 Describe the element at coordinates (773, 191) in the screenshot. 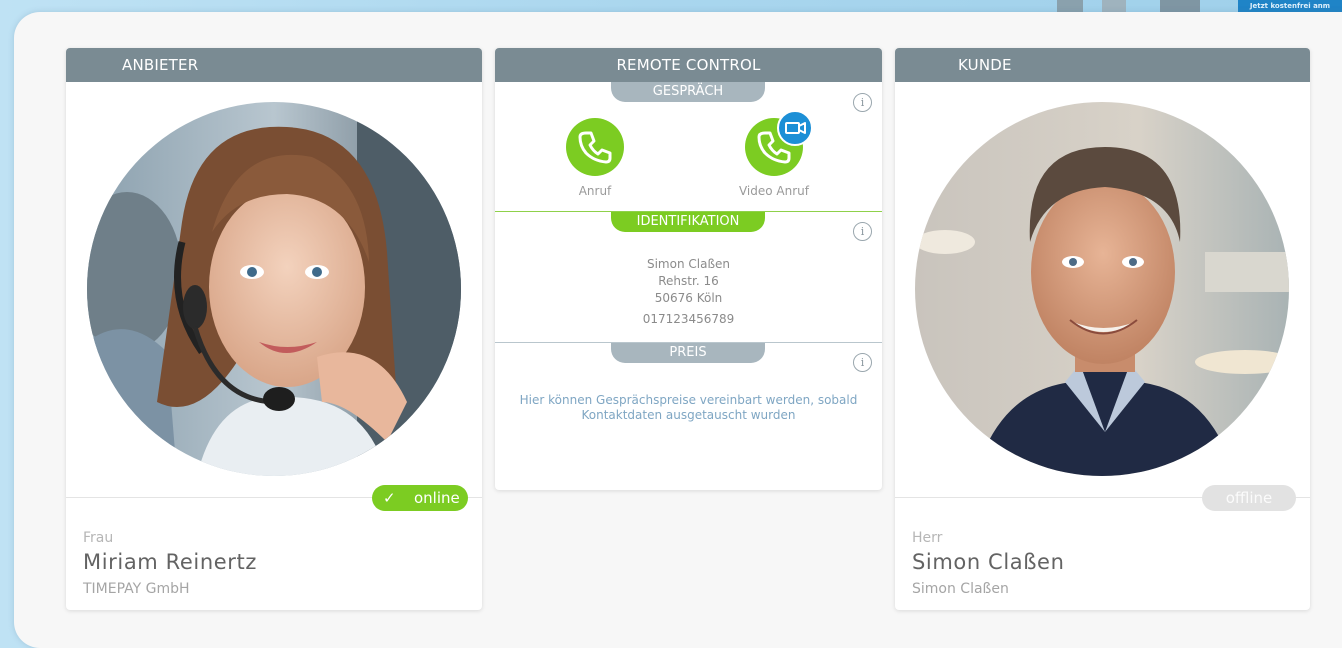

I see `video-call-label: Video Anruf` at that location.